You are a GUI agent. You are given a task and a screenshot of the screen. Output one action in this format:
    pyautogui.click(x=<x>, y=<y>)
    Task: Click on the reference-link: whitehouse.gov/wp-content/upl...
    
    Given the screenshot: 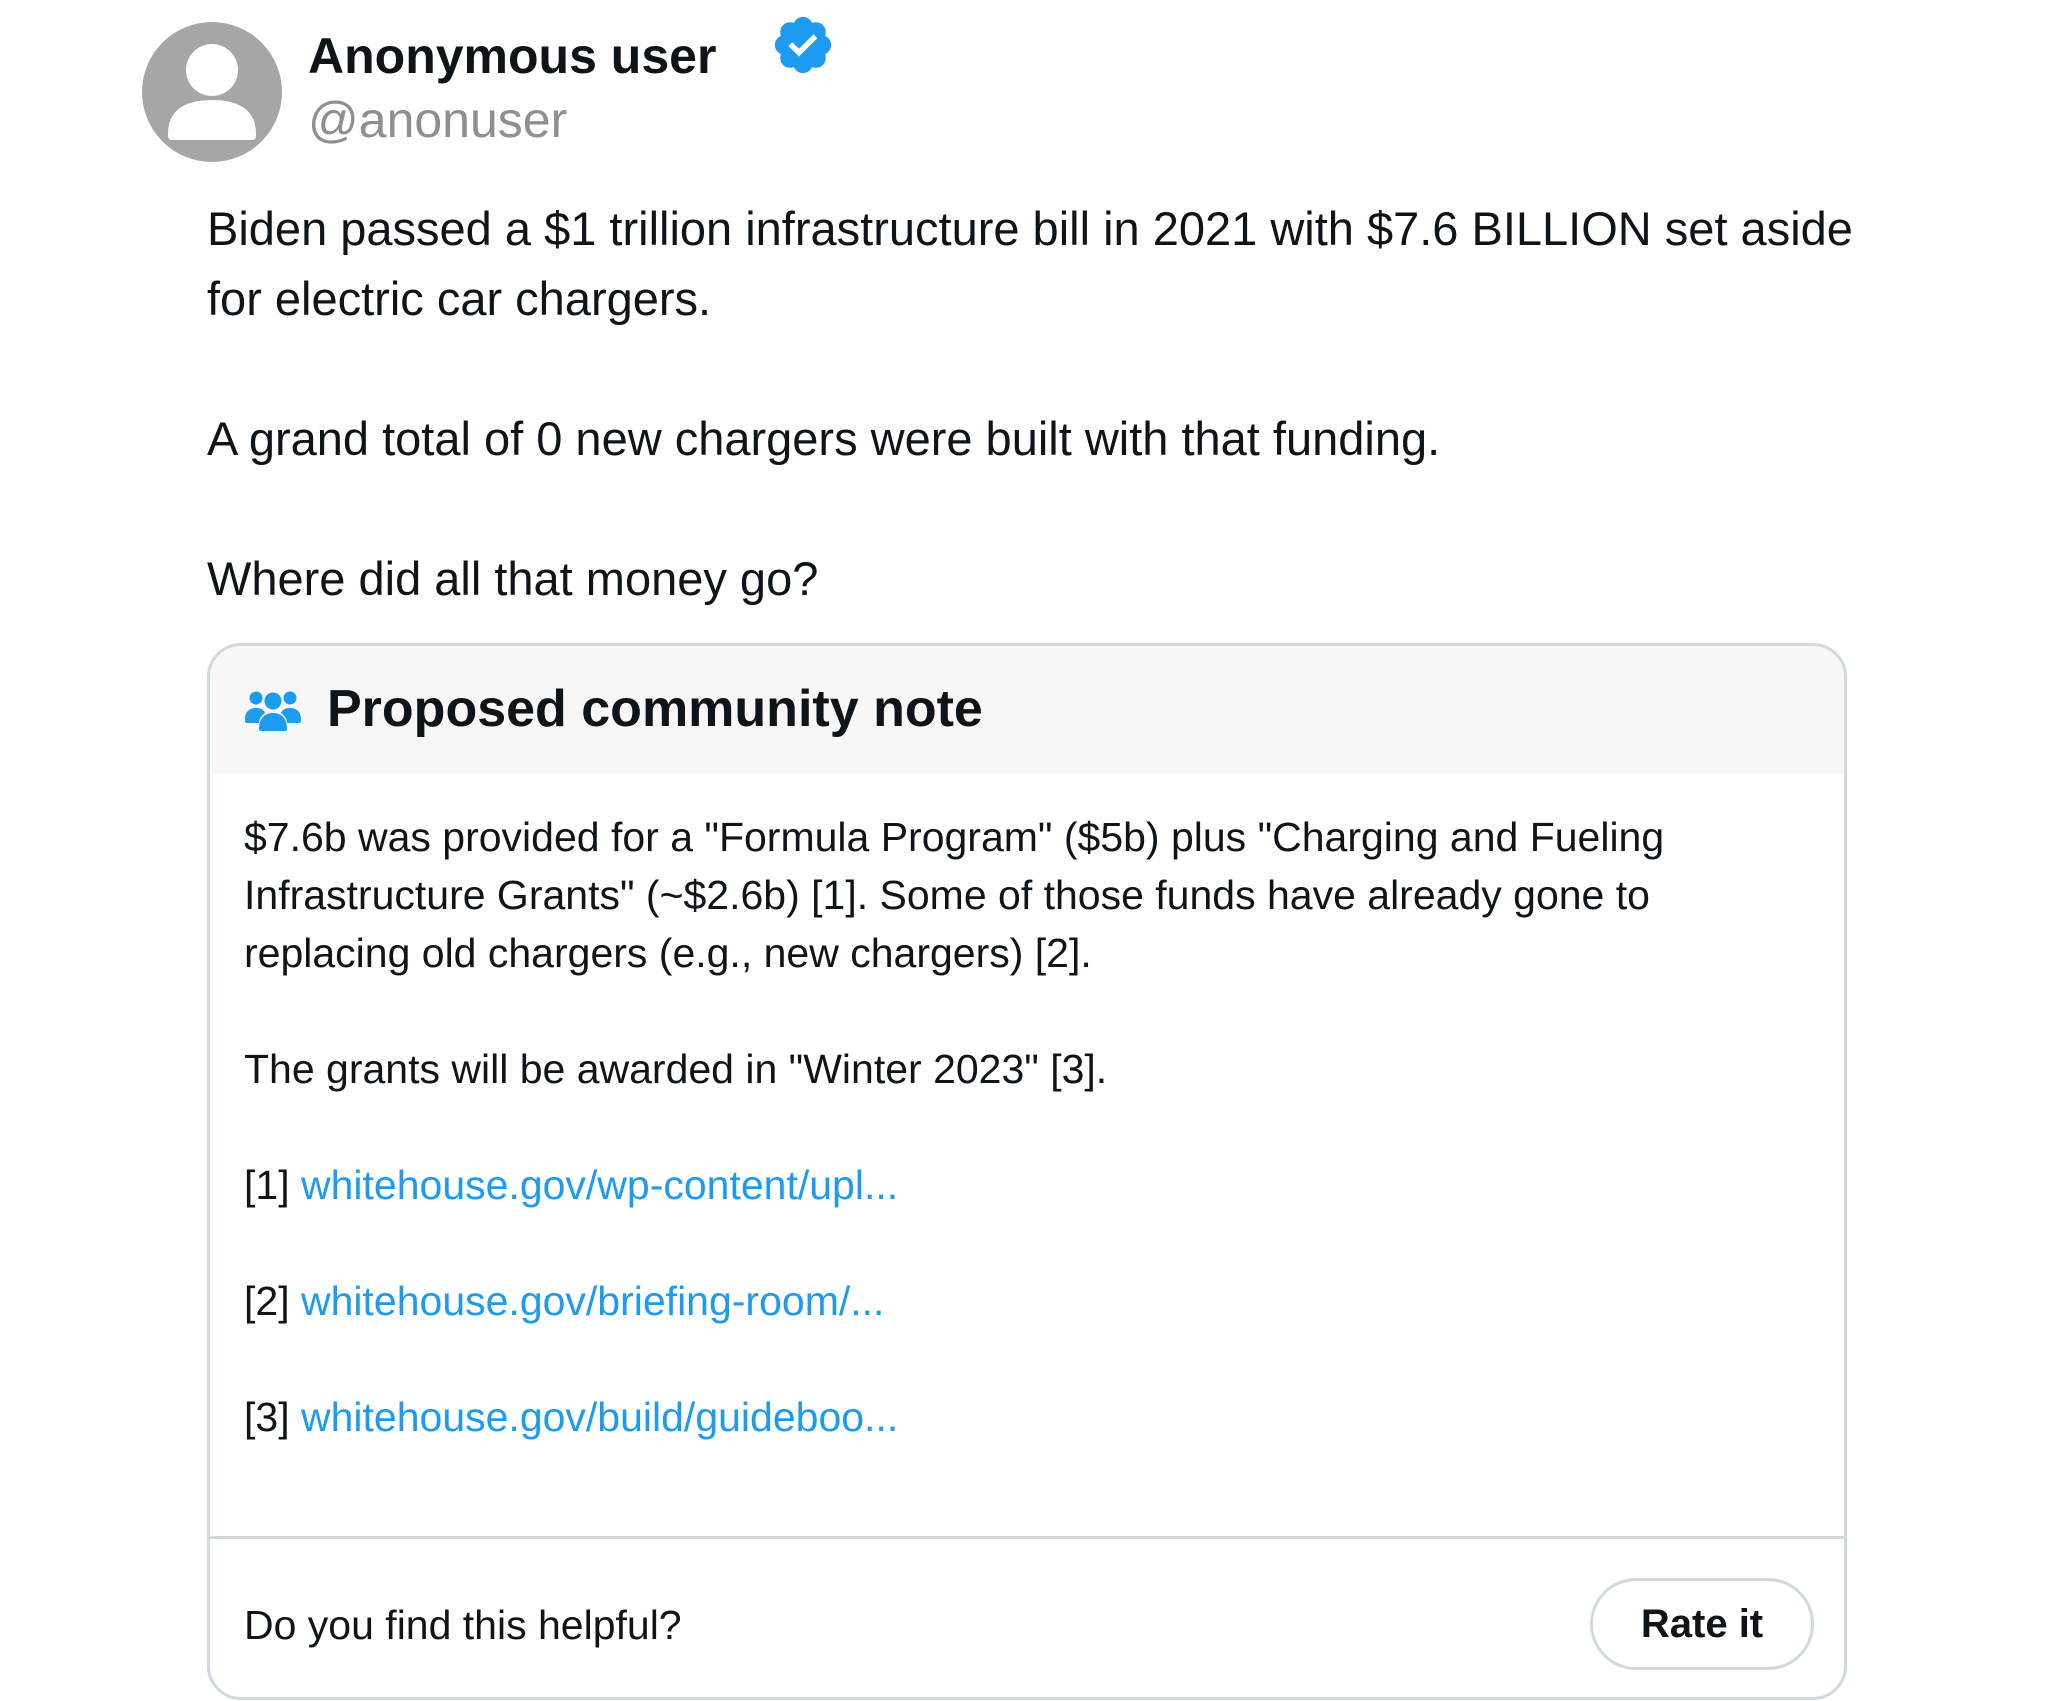 What is the action you would take?
    pyautogui.click(x=599, y=1185)
    